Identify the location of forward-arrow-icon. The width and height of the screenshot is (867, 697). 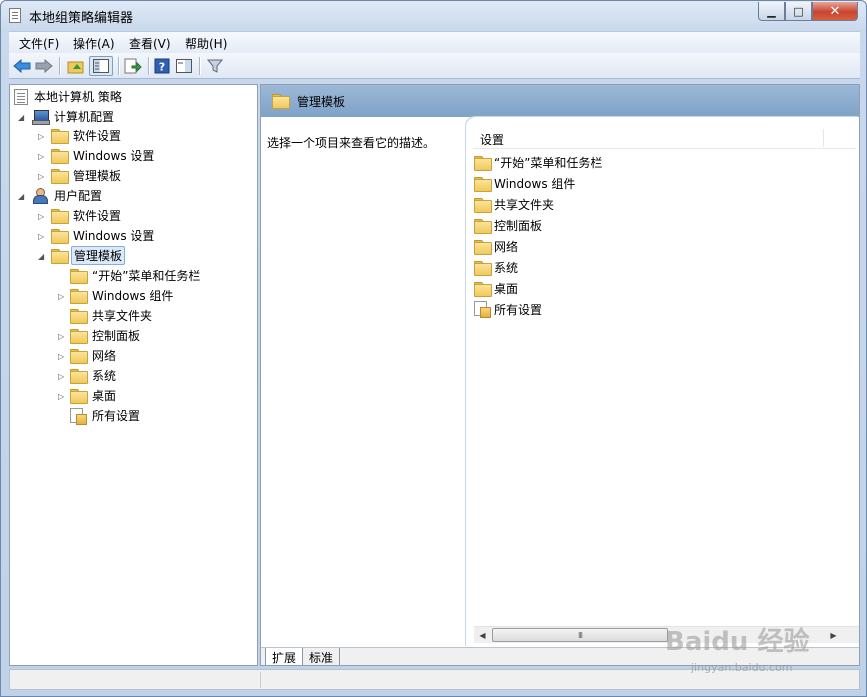
(44, 66).